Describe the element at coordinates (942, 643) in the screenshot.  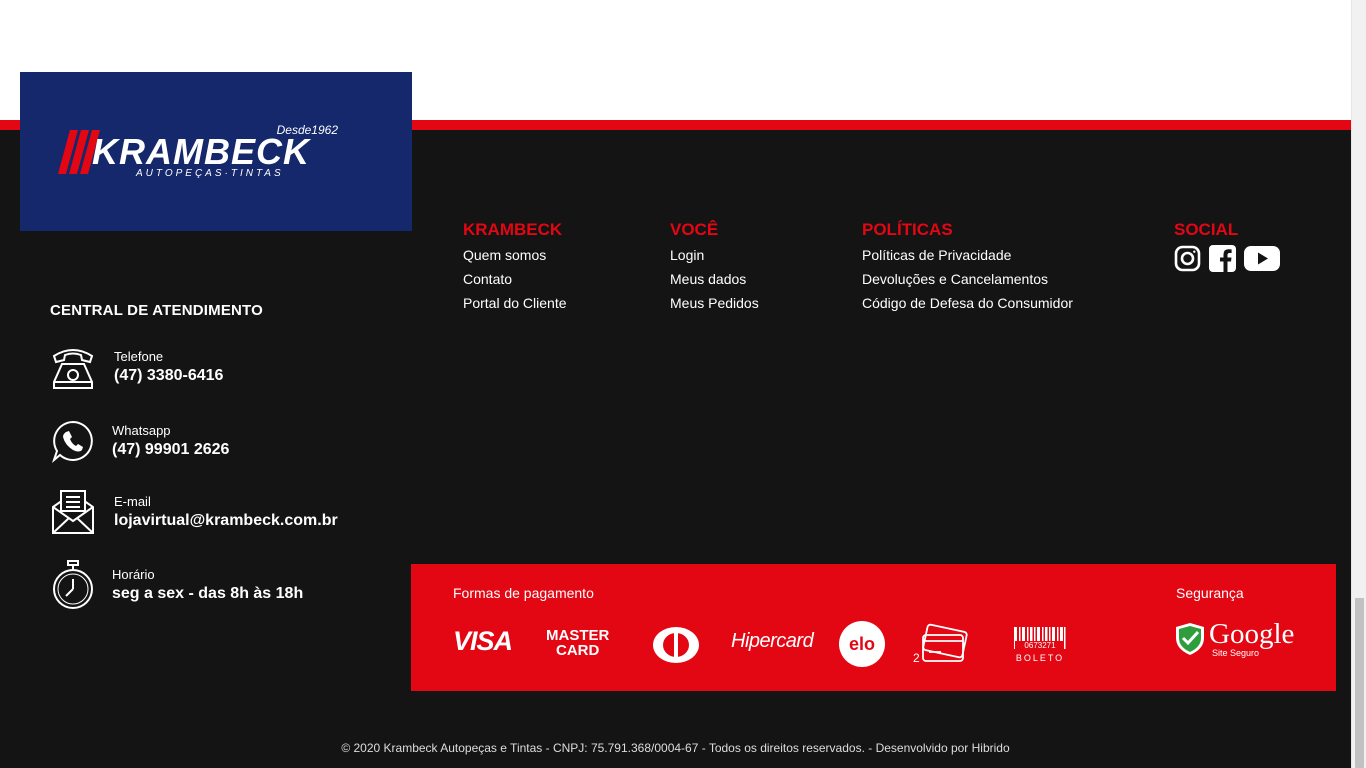
I see `installment-cards-icon: 2` at that location.